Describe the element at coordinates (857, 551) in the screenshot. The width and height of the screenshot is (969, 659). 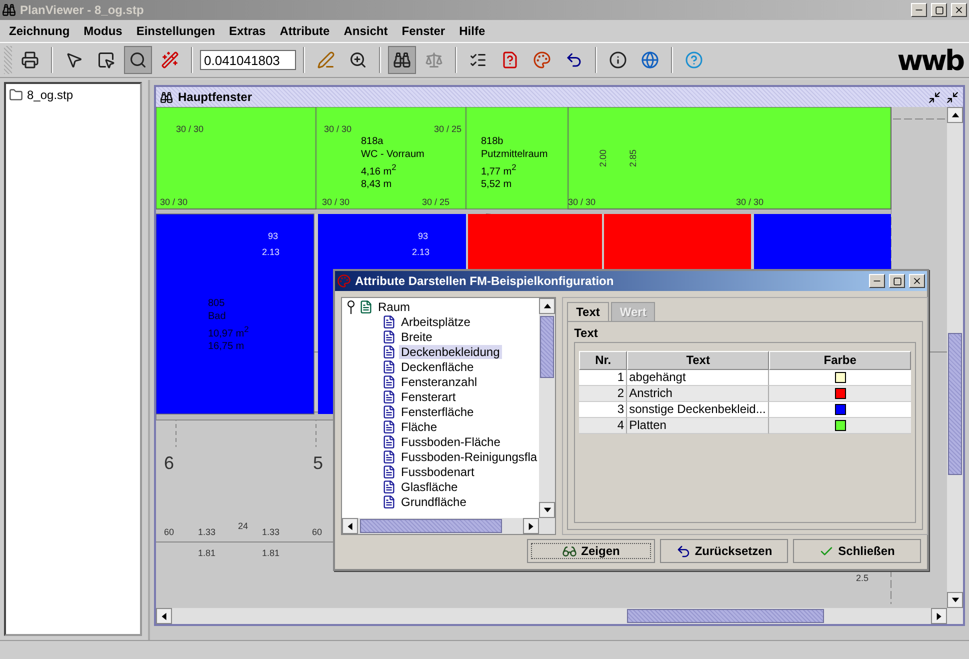
I see `close-button: Schließen` at that location.